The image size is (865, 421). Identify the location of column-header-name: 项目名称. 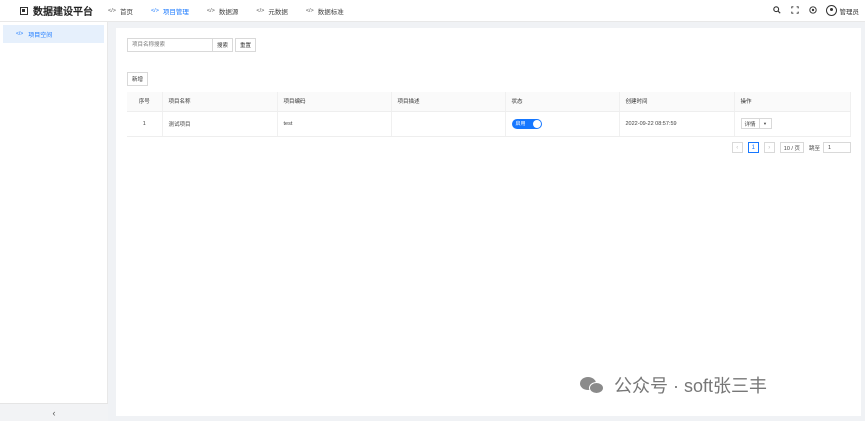
(220, 102).